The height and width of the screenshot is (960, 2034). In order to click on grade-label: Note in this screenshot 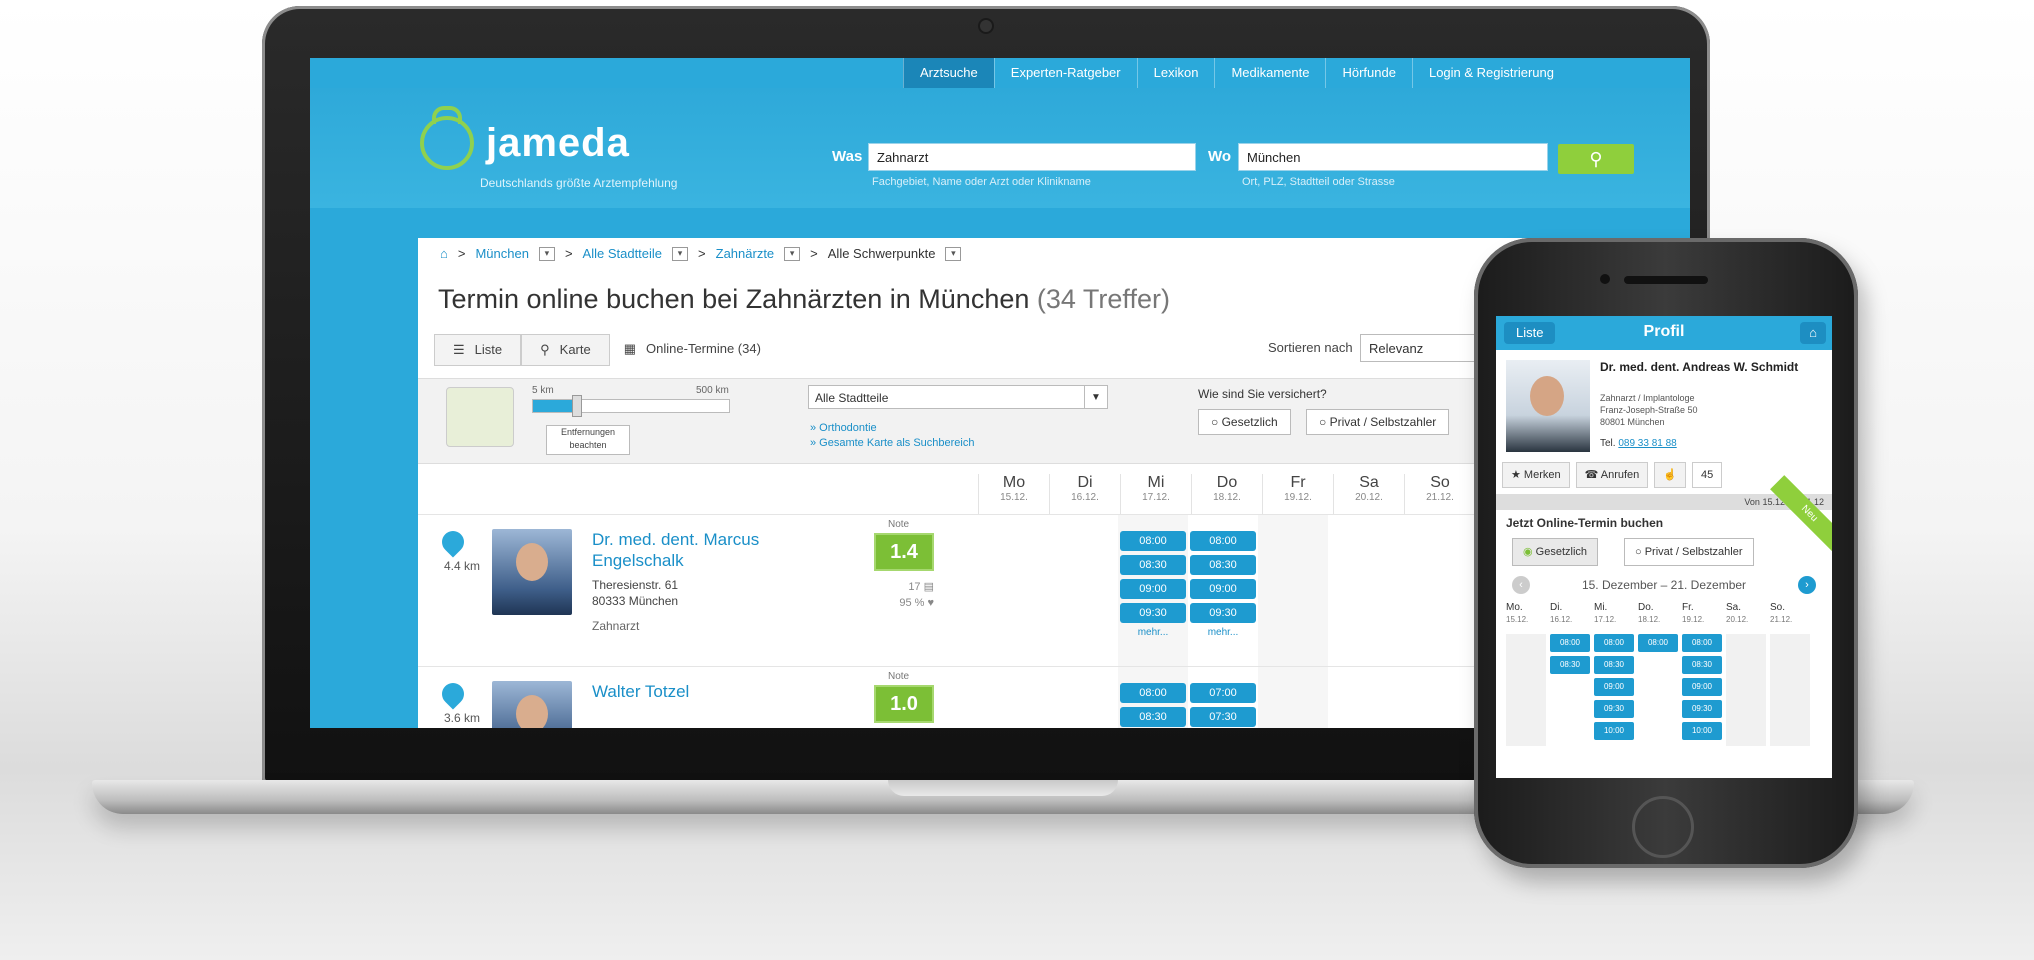, I will do `click(899, 524)`.